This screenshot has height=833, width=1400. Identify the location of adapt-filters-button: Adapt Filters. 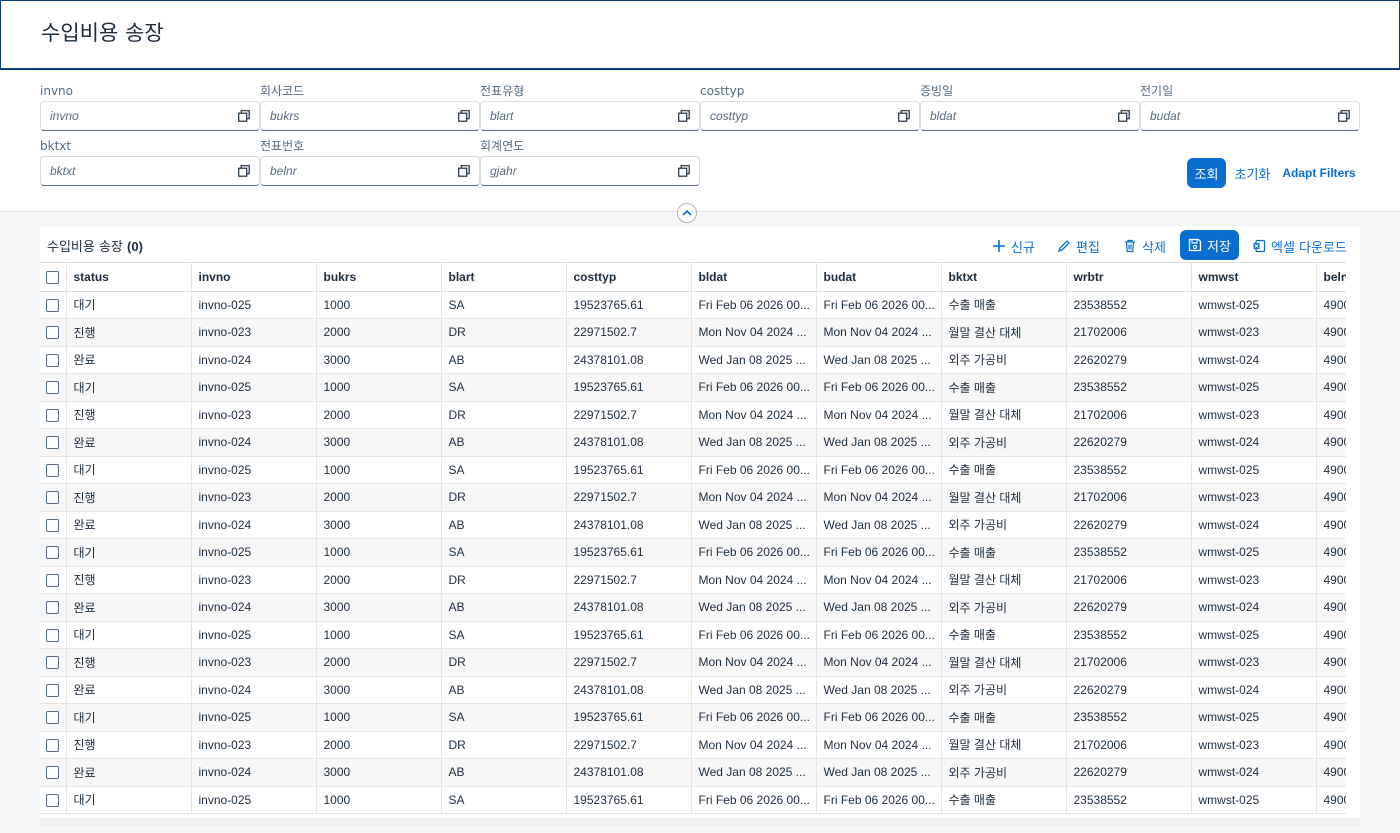
(1319, 173).